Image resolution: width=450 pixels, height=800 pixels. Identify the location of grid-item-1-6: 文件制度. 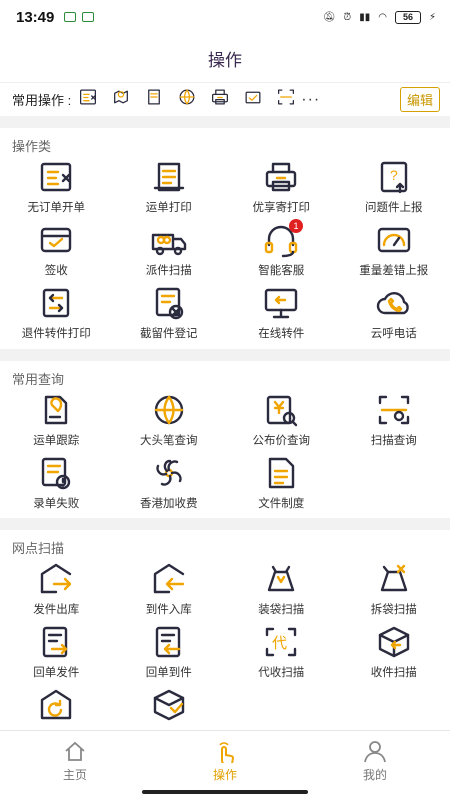
(281, 483).